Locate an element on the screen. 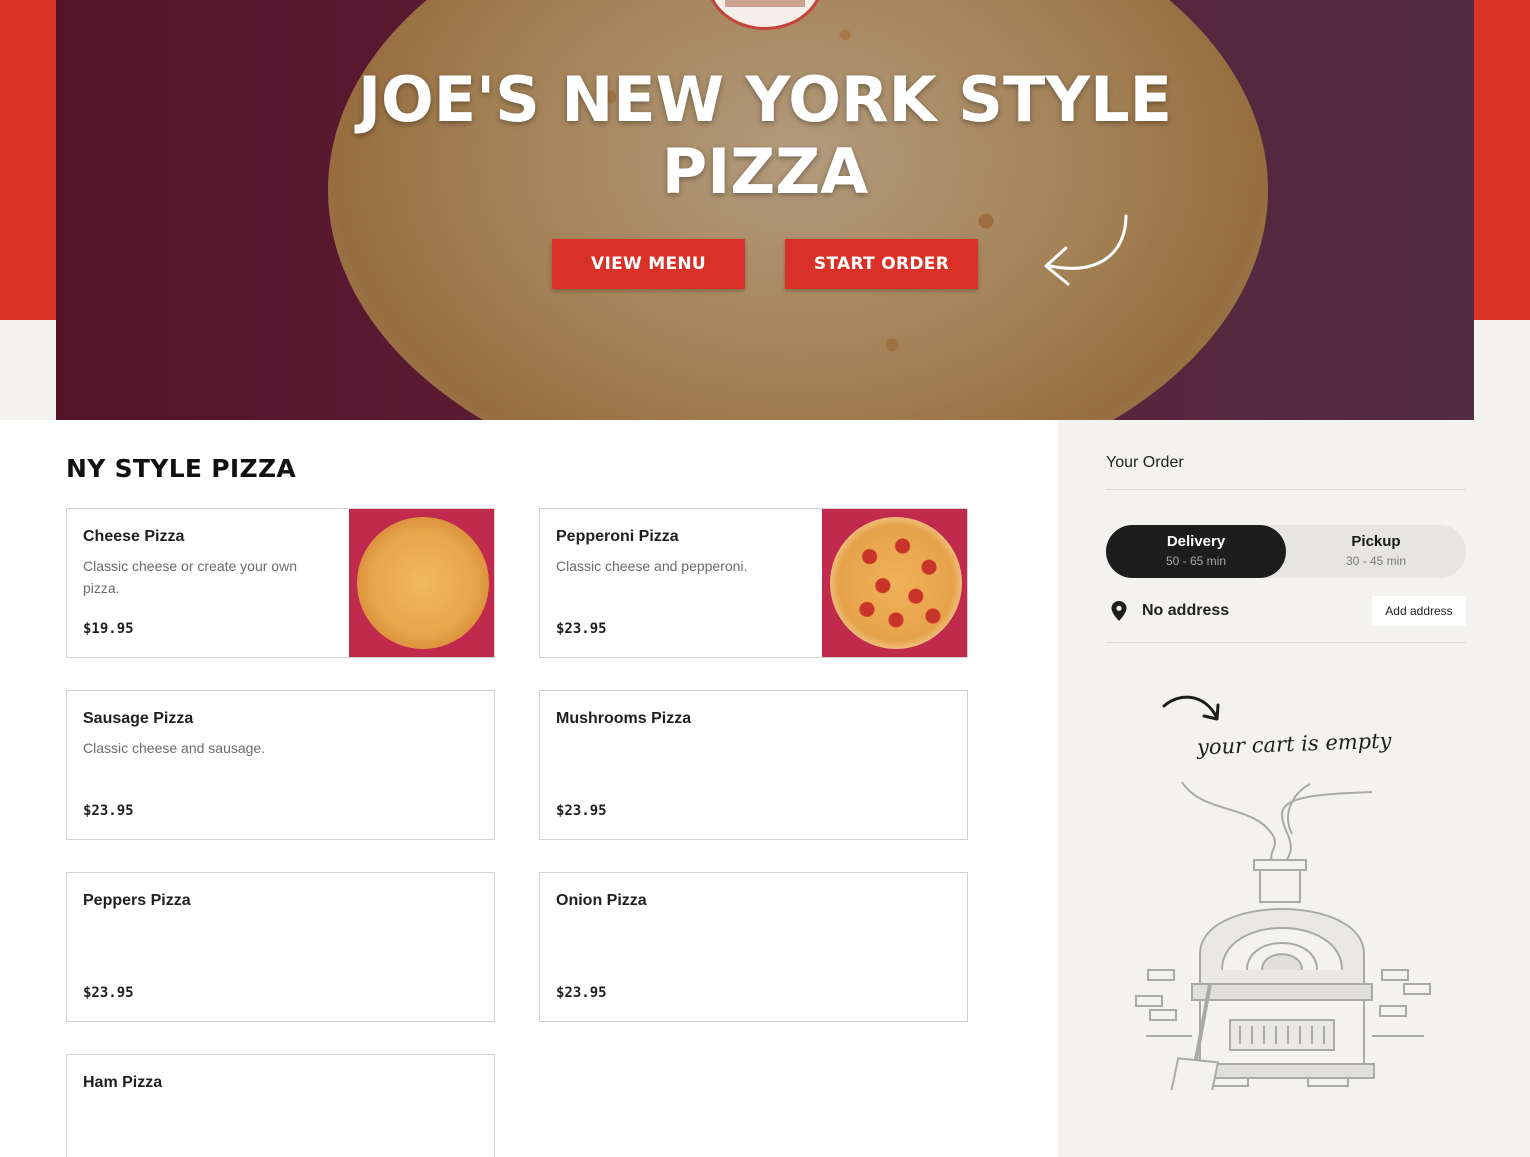 Image resolution: width=1530 pixels, height=1157 pixels. item-price: $19.95 is located at coordinates (108, 629).